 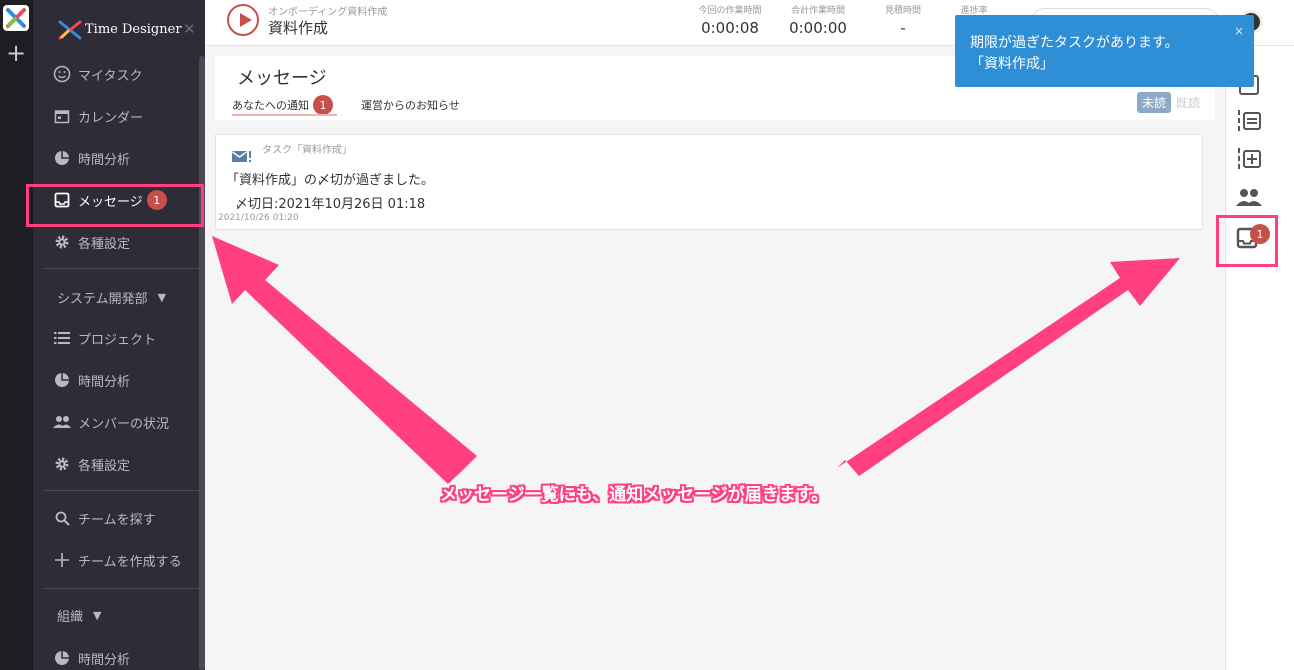 I want to click on sidebar-item-create-team: チームを作成する, so click(x=116, y=560).